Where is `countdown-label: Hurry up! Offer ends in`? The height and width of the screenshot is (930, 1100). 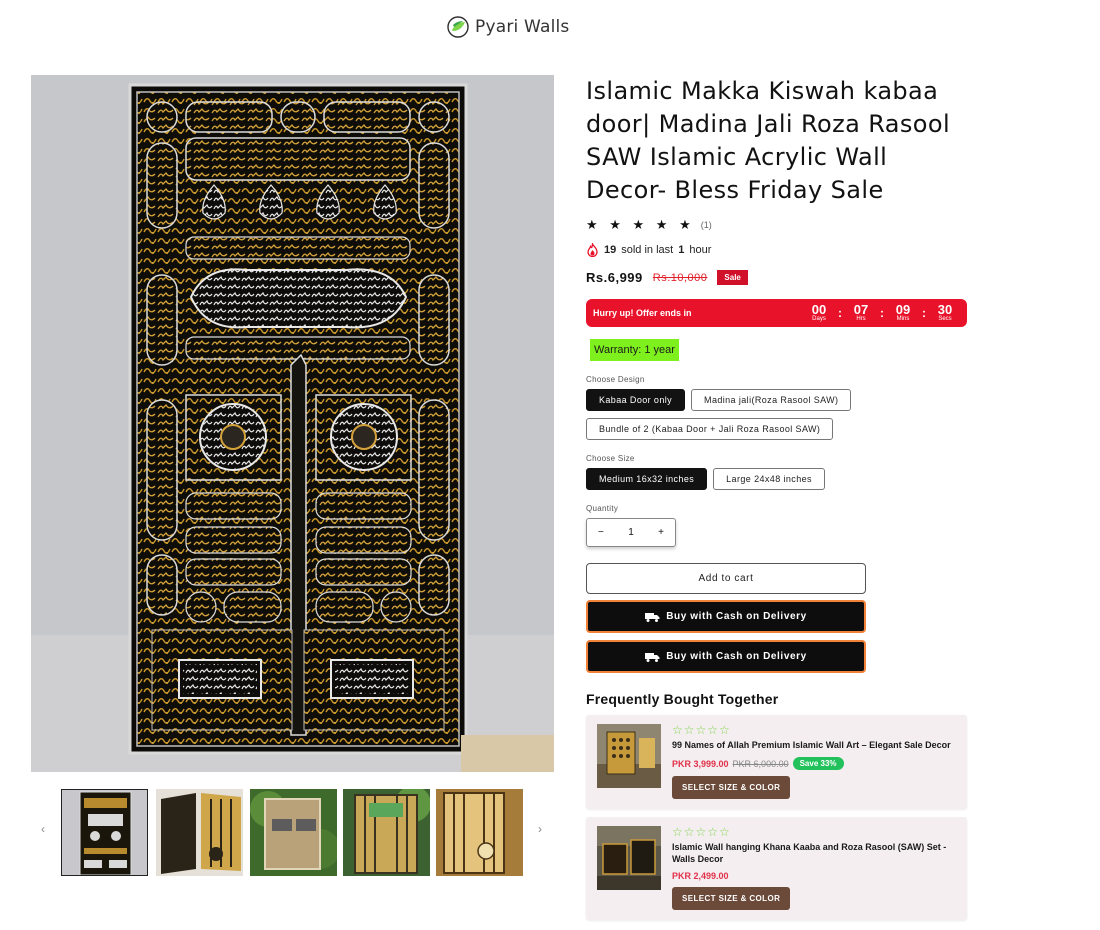
countdown-label: Hurry up! Offer ends in is located at coordinates (642, 313).